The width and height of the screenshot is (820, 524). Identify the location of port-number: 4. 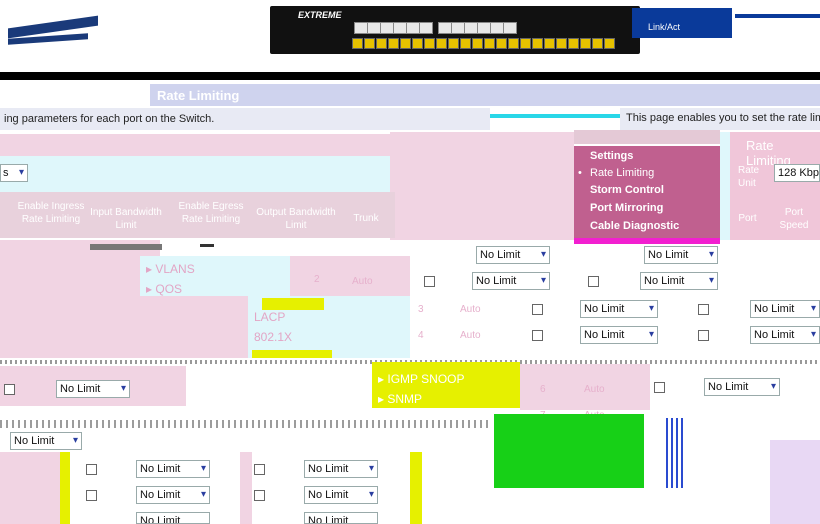
(421, 335).